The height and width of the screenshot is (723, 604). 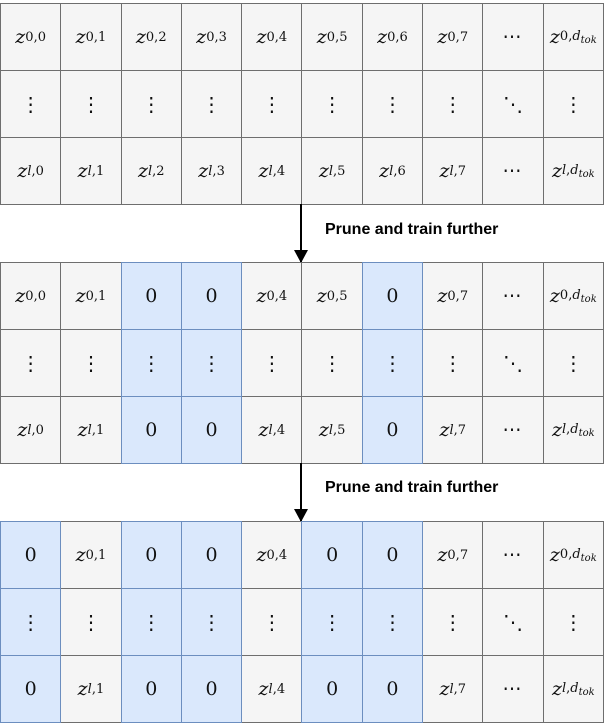 I want to click on matrix-cell: z l,2, so click(x=151, y=171).